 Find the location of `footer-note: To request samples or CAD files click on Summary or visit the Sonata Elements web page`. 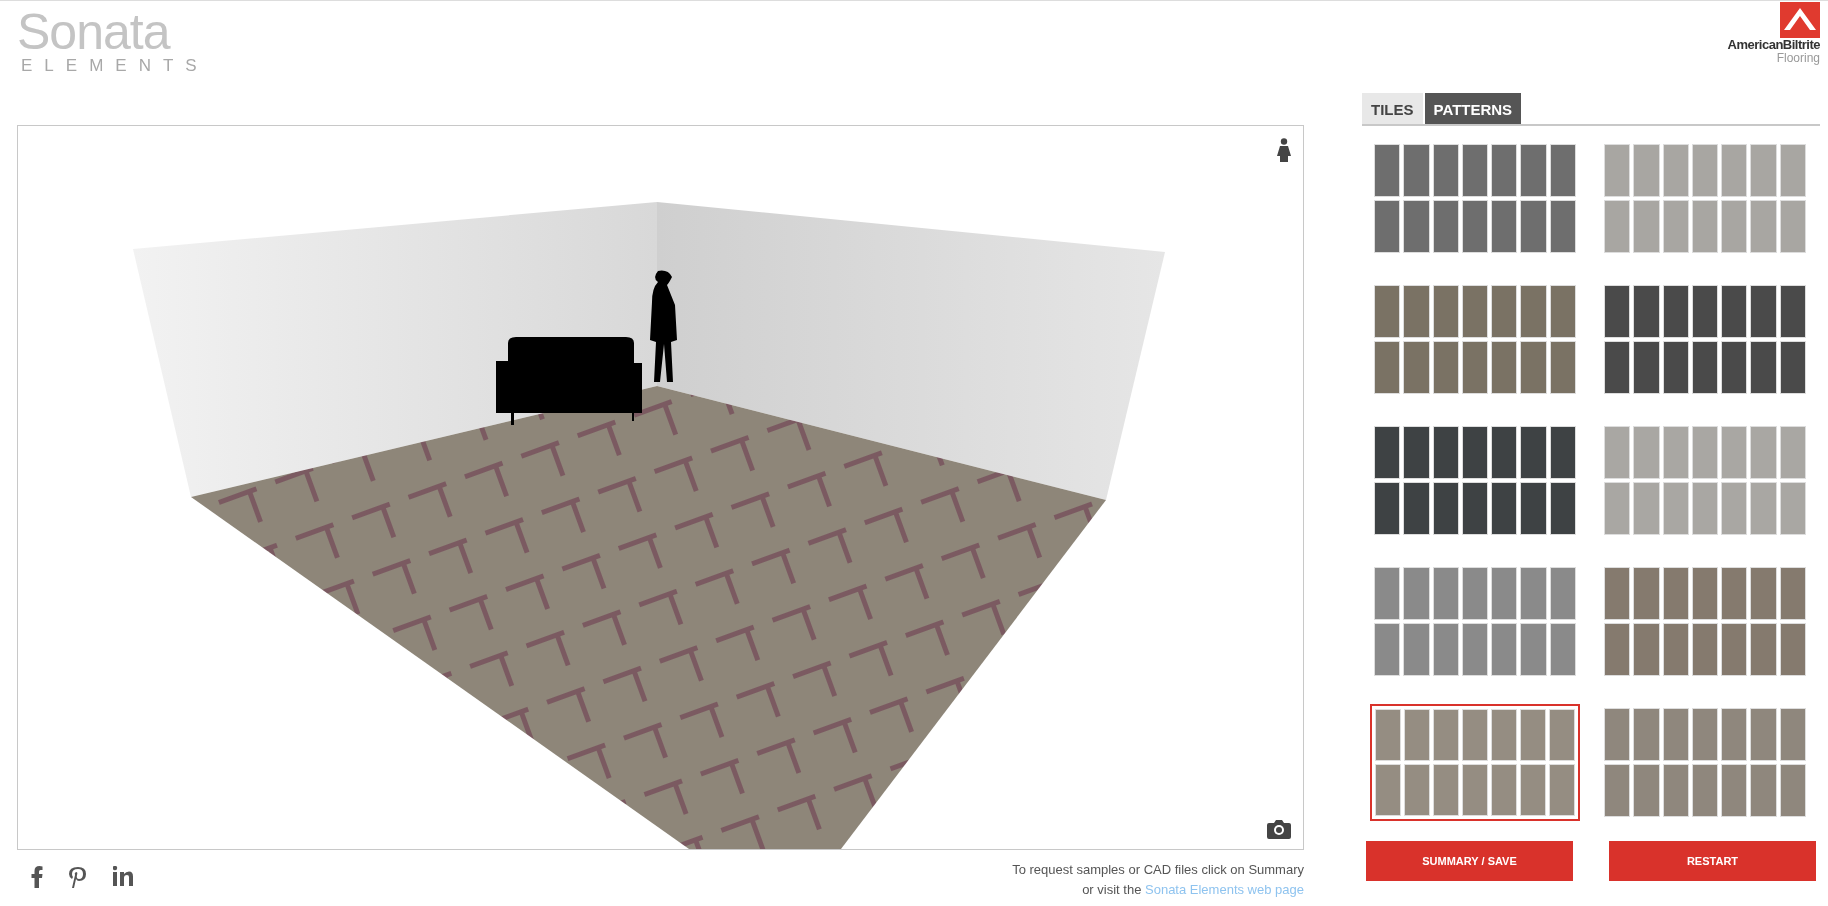

footer-note: To request samples or CAD files click on Summary or visit the Sonata Elements web page is located at coordinates (1158, 880).